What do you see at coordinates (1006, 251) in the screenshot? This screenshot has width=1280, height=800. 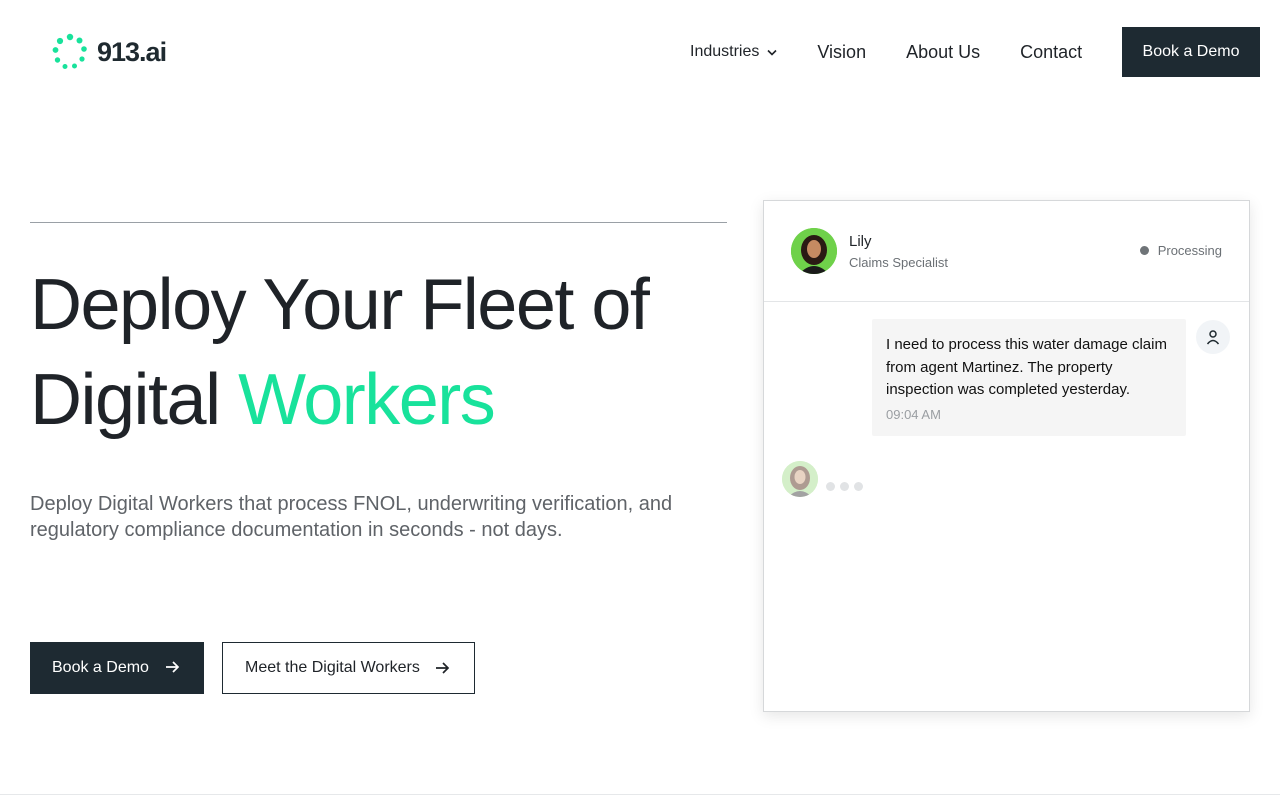 I see `chat-header: Lily Claims Specialist Processing` at bounding box center [1006, 251].